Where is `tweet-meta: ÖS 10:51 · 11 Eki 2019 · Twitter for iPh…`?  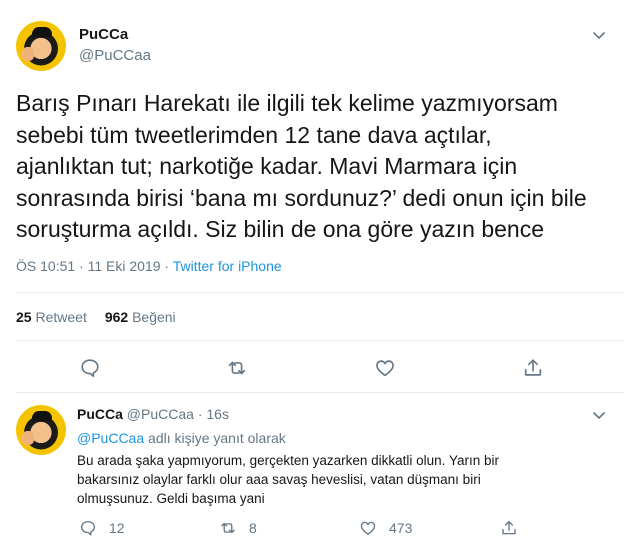
tweet-meta: ÖS 10:51 · 11 Eki 2019 · Twitter for iPh… is located at coordinates (149, 266).